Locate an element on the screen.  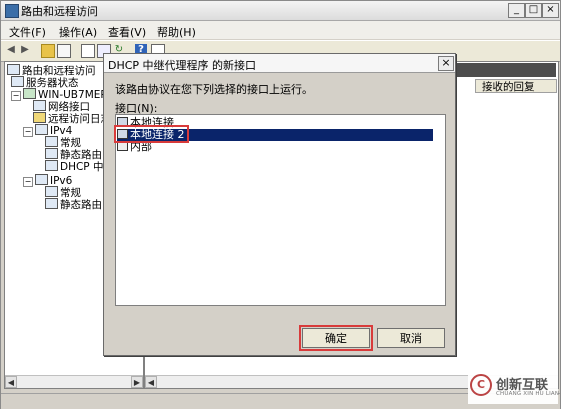
menu-bar: 文件(F) 操作(A) 查看(V) 帮助(H) is located at coordinates (280, 30).